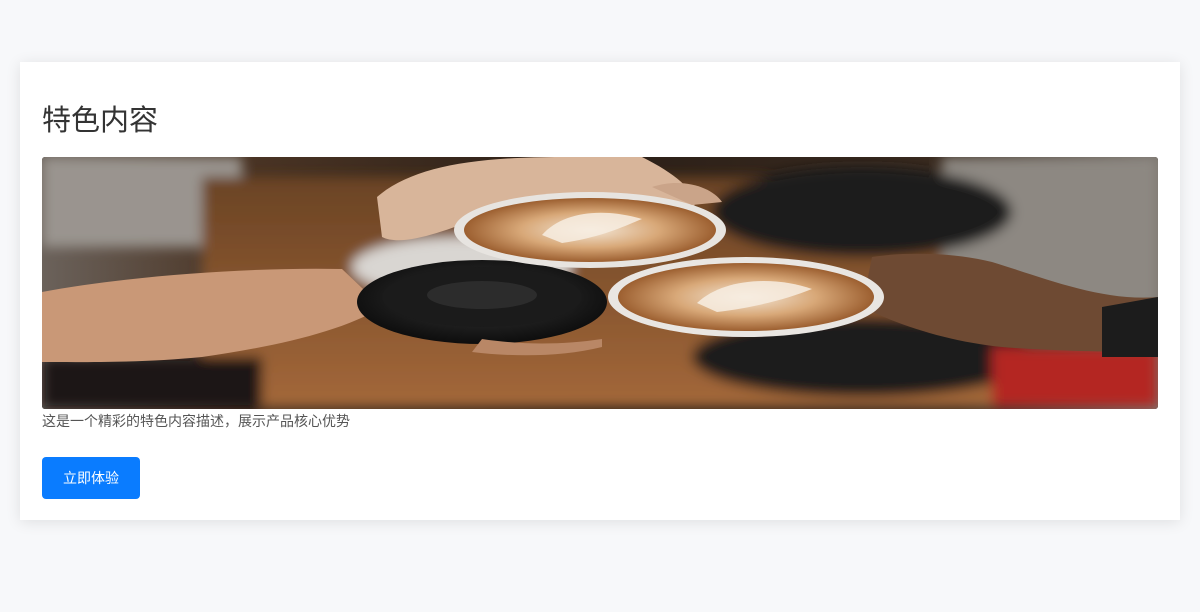 The image size is (1200, 612). What do you see at coordinates (196, 422) in the screenshot?
I see `card-description: 这是一个精彩的特色内容描述，展示产品核心优势` at bounding box center [196, 422].